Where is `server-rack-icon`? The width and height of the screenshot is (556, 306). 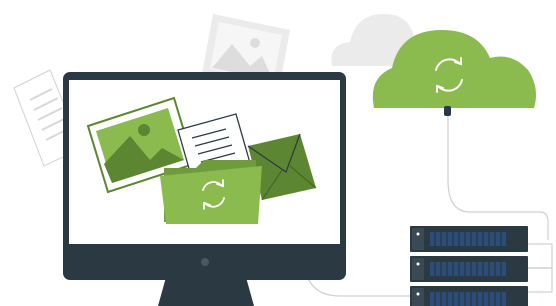 server-rack-icon is located at coordinates (469, 266).